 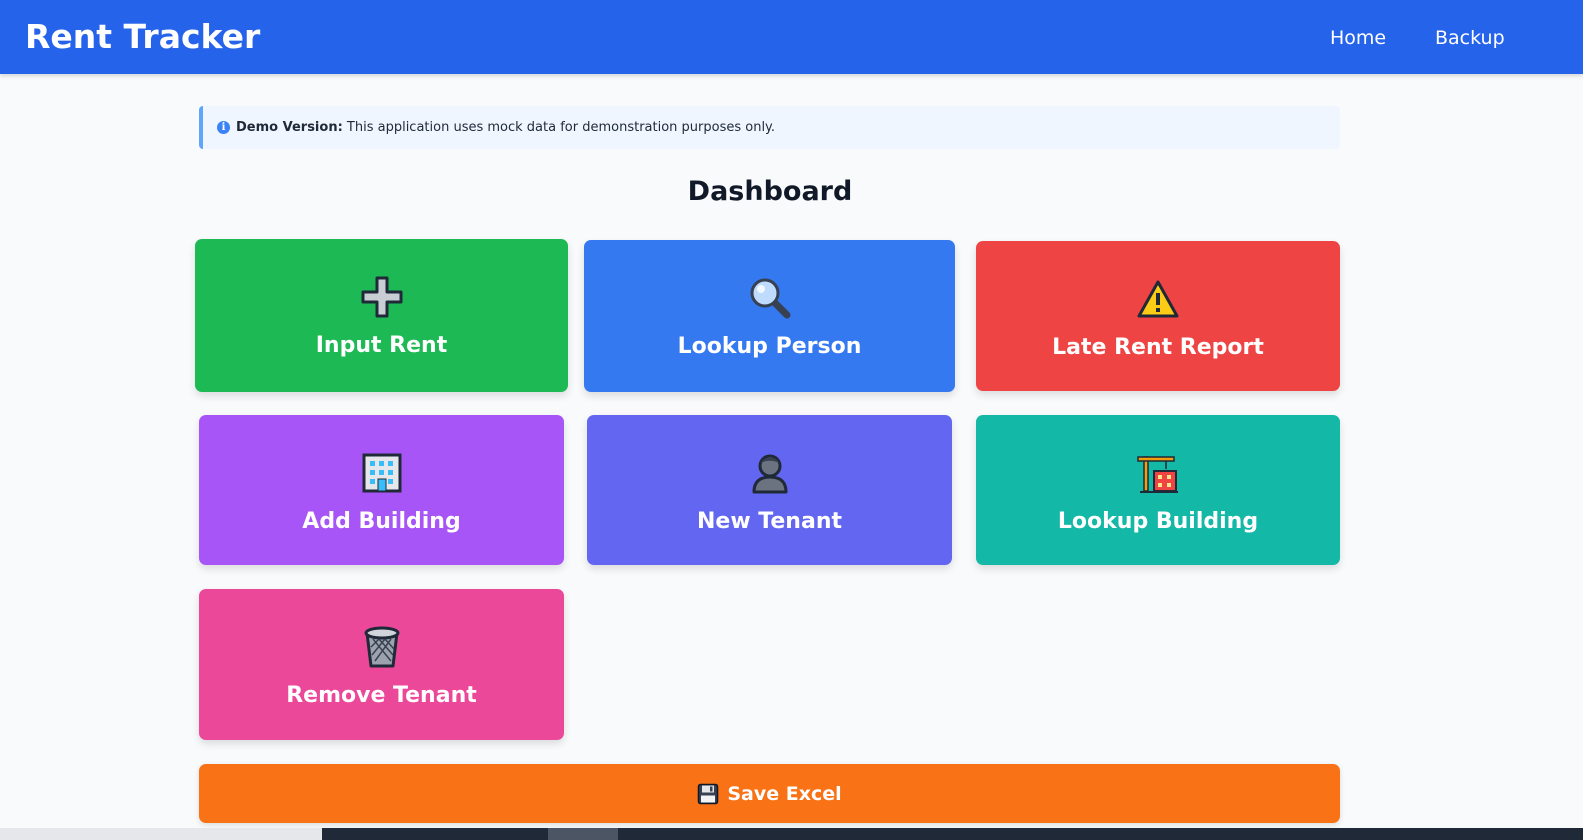 I want to click on office-building-icon, so click(x=381, y=473).